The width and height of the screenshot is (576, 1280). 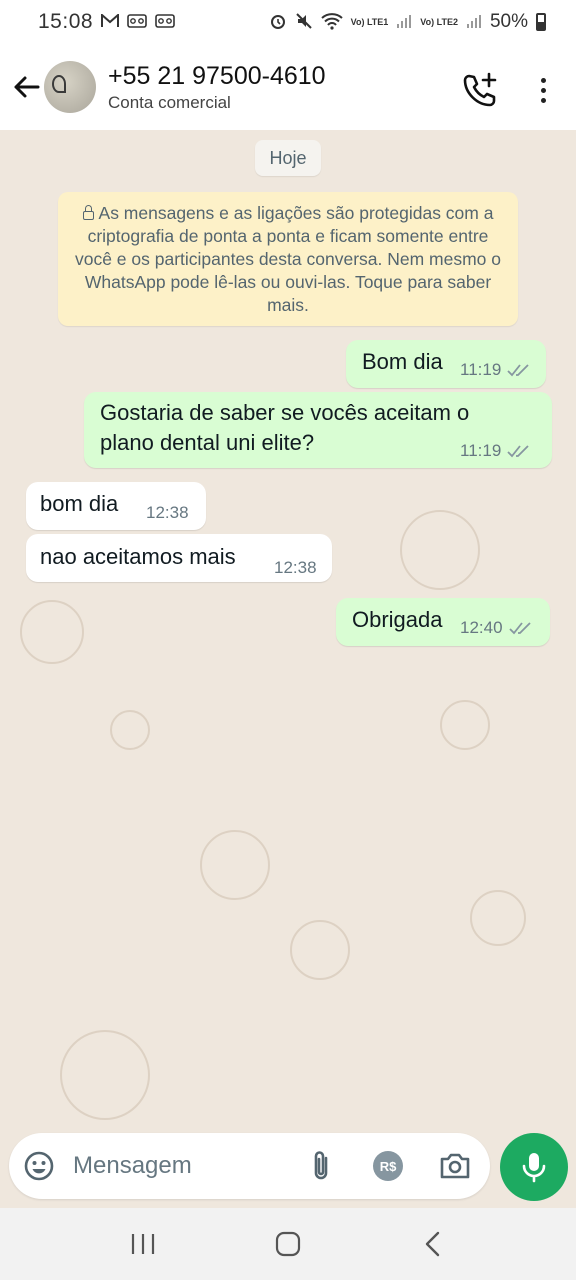 I want to click on message-text: Bom dia, so click(x=402, y=361).